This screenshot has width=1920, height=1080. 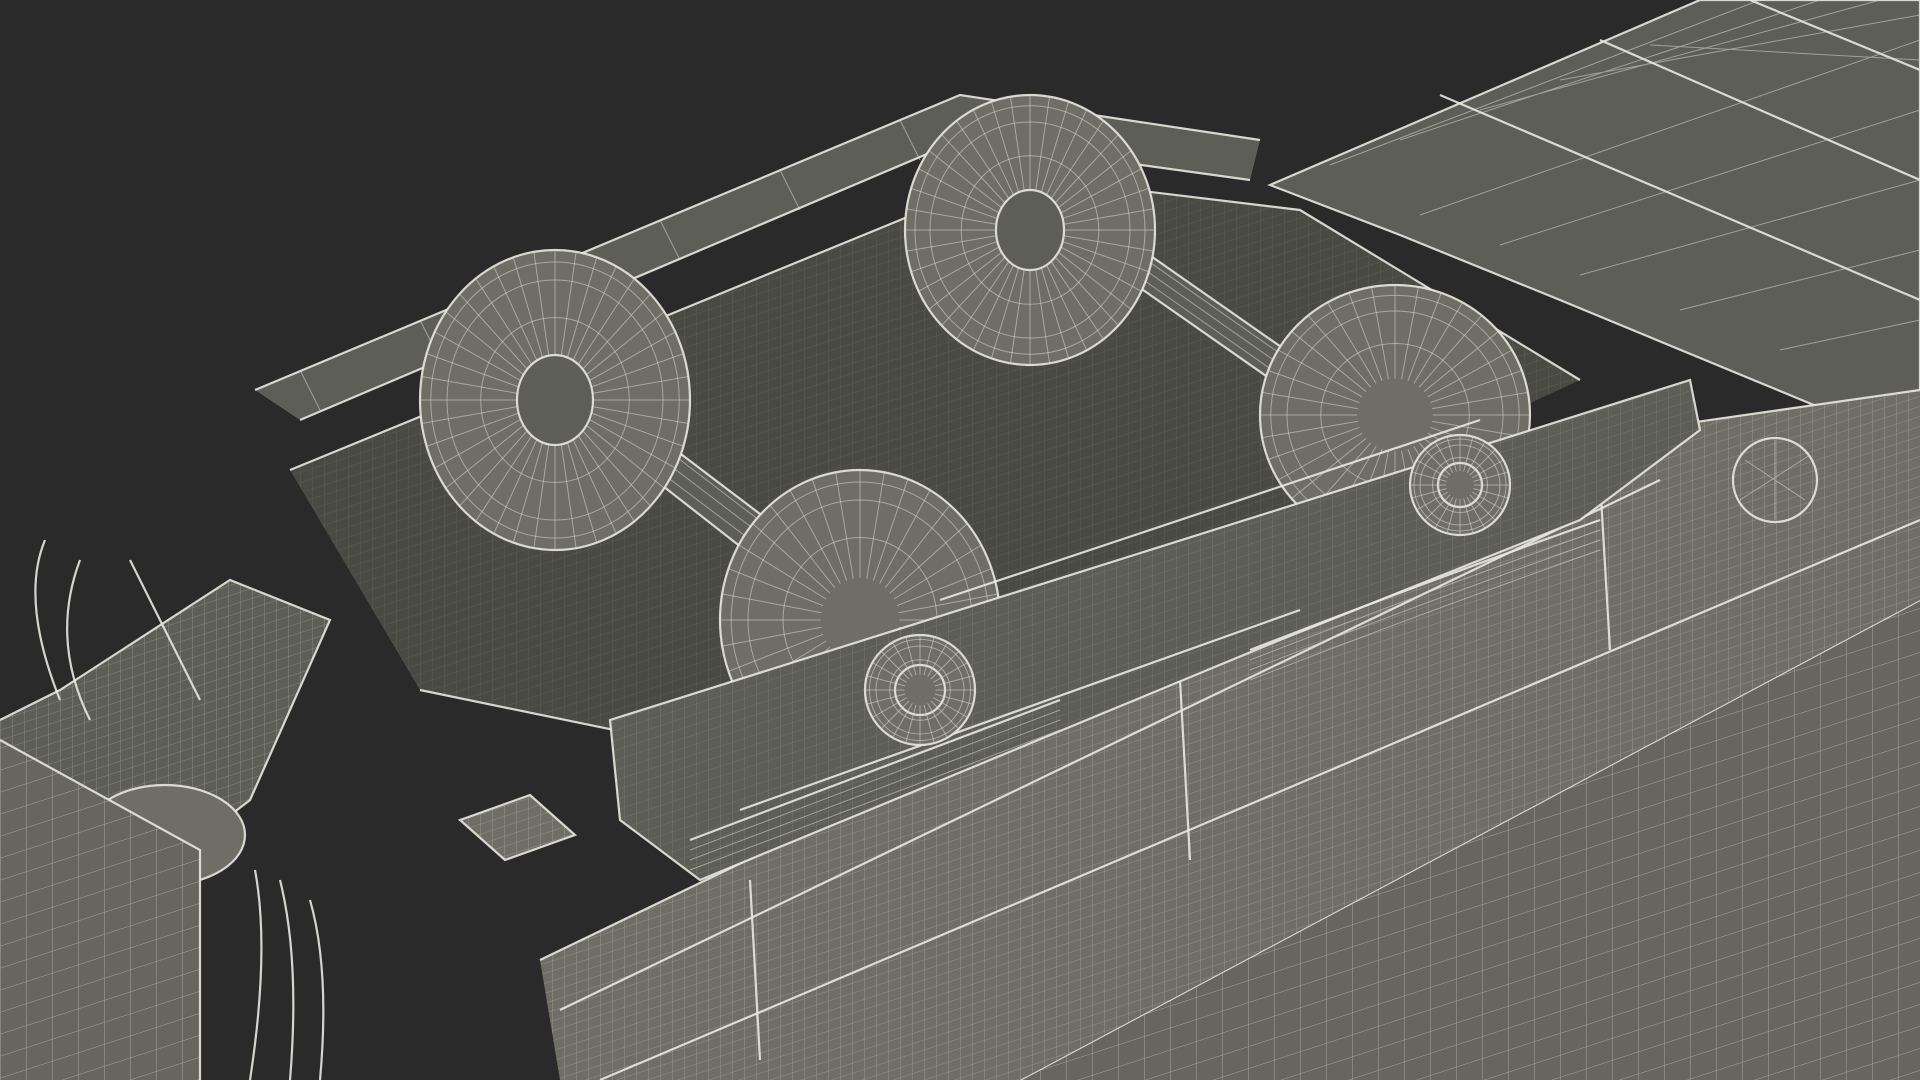 I want to click on air-hoses, so click(x=286, y=974).